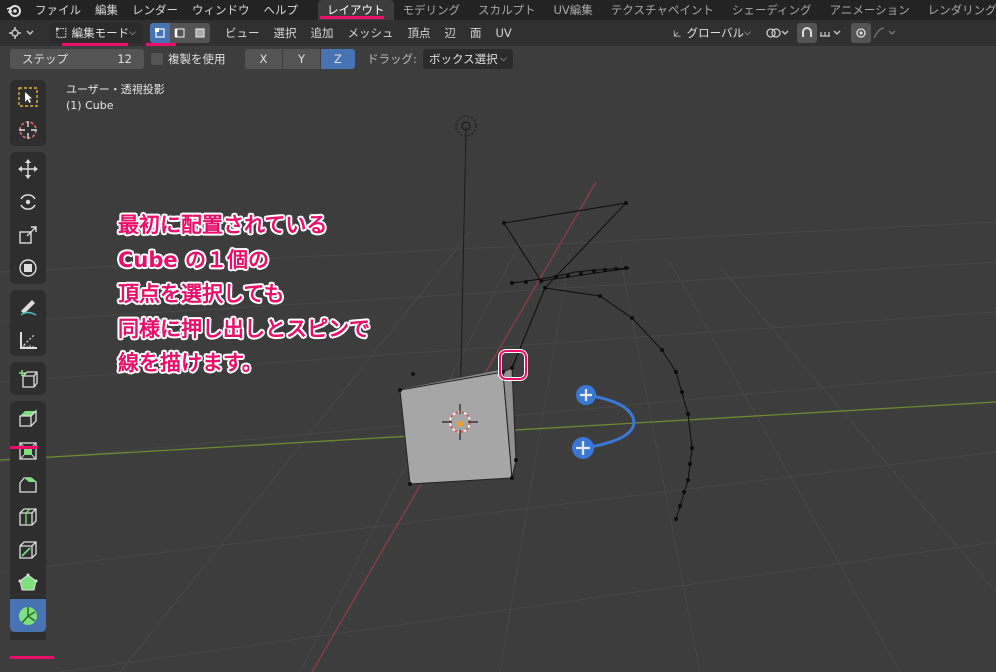  Describe the element at coordinates (507, 10) in the screenshot. I see `tab-sculpt: スカルプト` at that location.